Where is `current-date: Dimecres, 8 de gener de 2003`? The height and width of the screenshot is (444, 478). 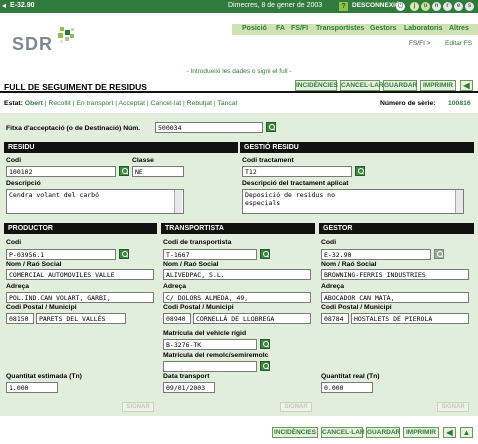
current-date: Dimecres, 8 de gener de 2003 is located at coordinates (275, 5).